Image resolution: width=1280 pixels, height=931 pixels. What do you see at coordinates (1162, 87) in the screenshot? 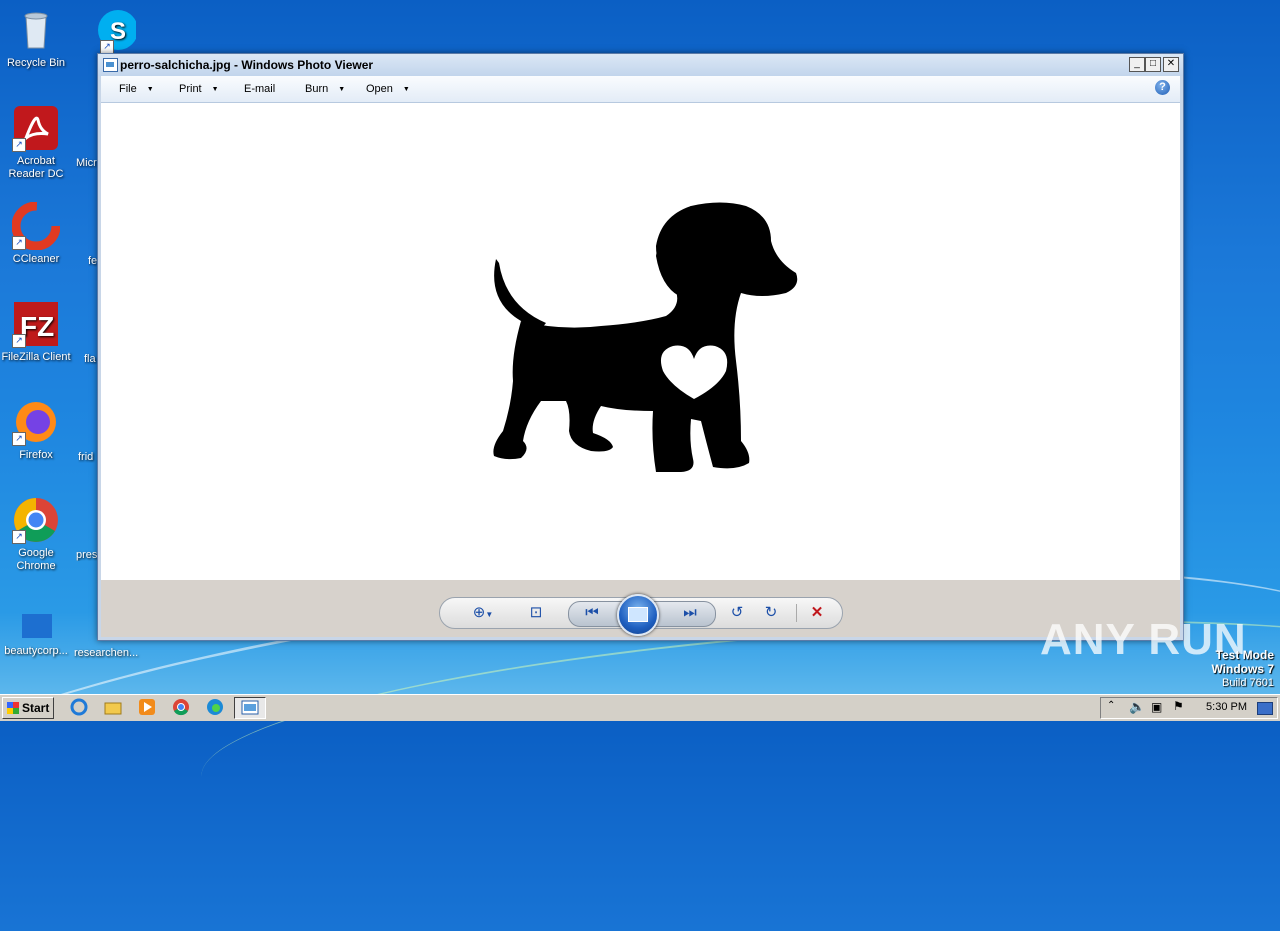
I see `help-icon: ?` at bounding box center [1162, 87].